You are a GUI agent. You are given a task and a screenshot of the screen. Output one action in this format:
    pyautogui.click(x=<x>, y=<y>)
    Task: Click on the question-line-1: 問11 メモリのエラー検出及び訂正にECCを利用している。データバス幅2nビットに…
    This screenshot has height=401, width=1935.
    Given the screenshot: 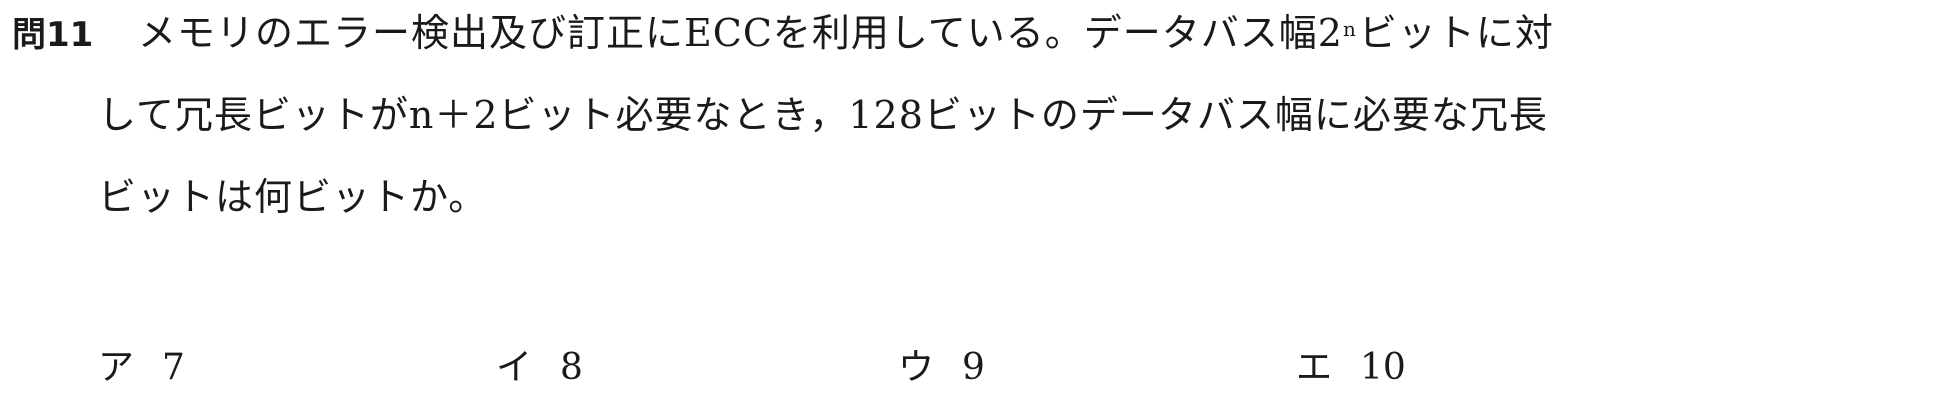 What is the action you would take?
    pyautogui.click(x=783, y=34)
    